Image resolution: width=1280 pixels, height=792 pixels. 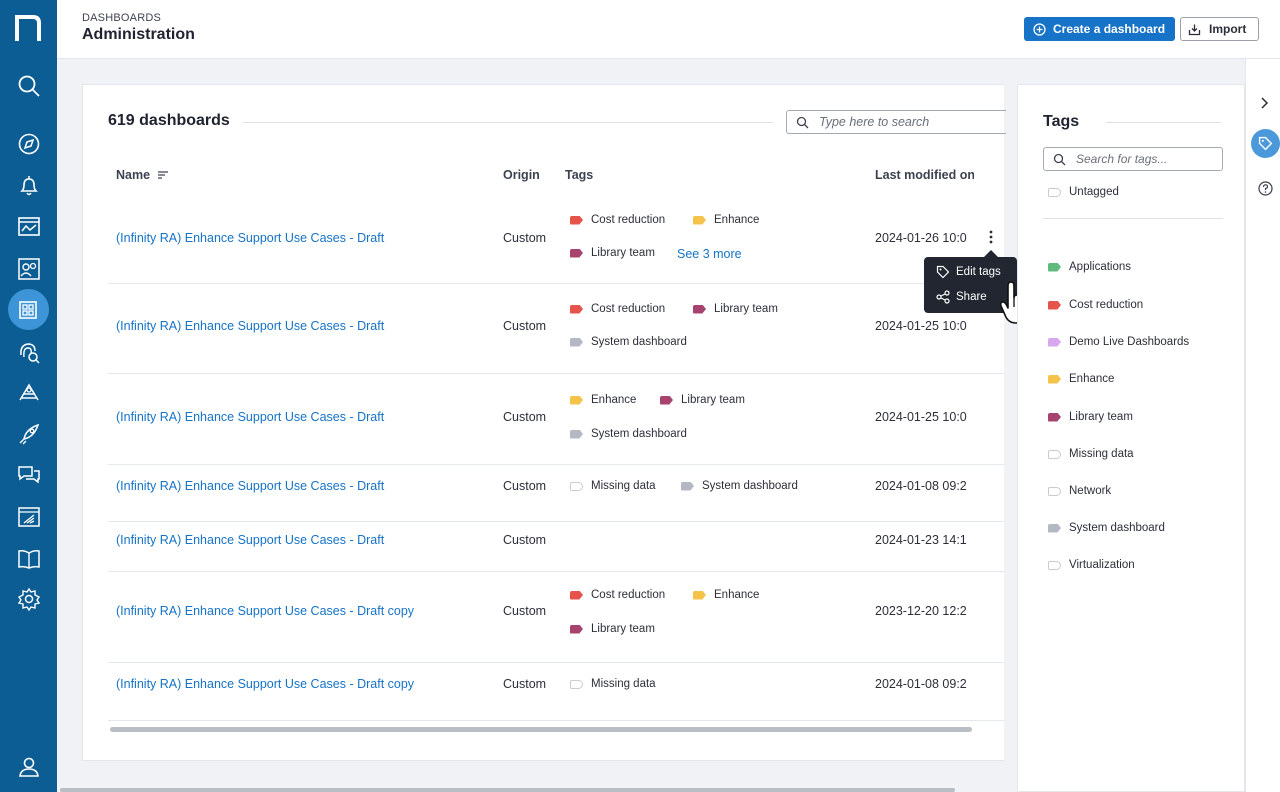 What do you see at coordinates (1265, 188) in the screenshot?
I see `help-icon` at bounding box center [1265, 188].